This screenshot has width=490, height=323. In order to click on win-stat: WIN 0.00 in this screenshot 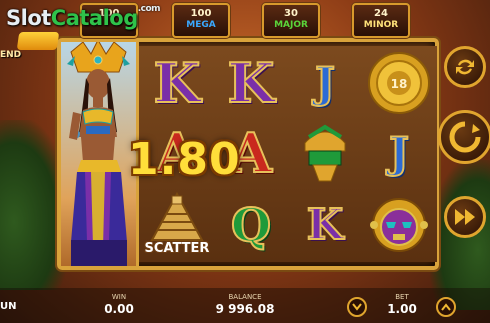, I will do `click(119, 304)`.